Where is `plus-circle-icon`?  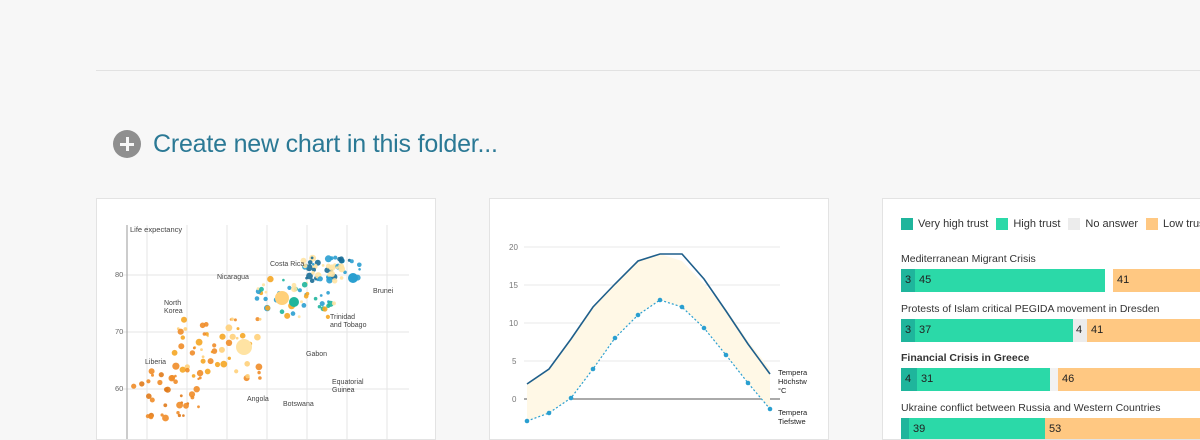
plus-circle-icon is located at coordinates (127, 144).